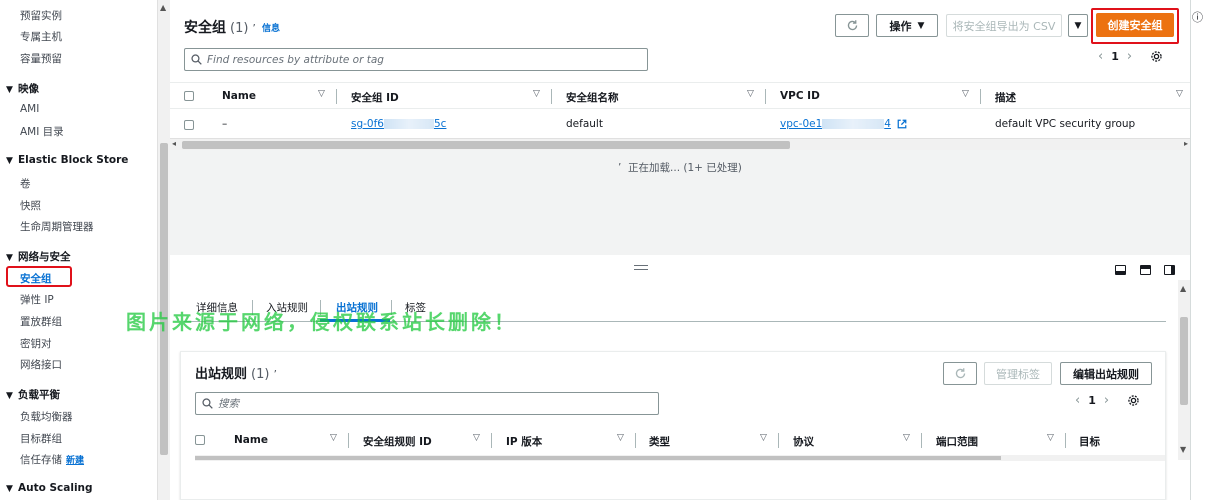  What do you see at coordinates (33, 394) in the screenshot?
I see `sidebar-section-load-balancing: ▼ 负载平衡` at bounding box center [33, 394].